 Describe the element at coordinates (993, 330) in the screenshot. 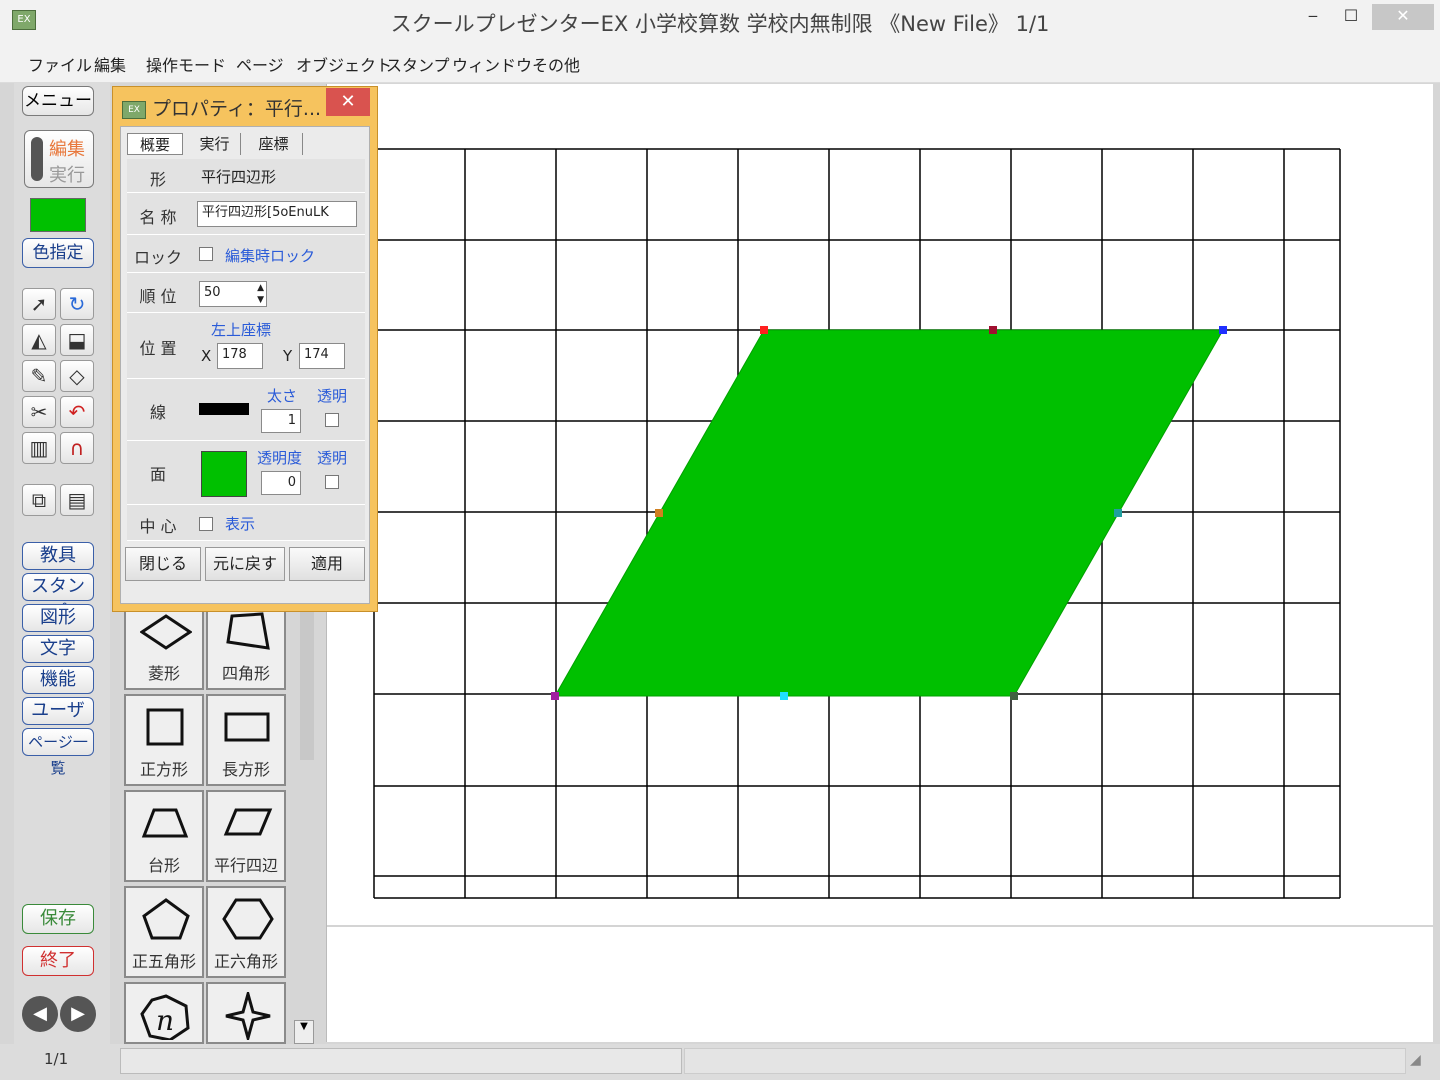

I see `handle-top-mid` at that location.